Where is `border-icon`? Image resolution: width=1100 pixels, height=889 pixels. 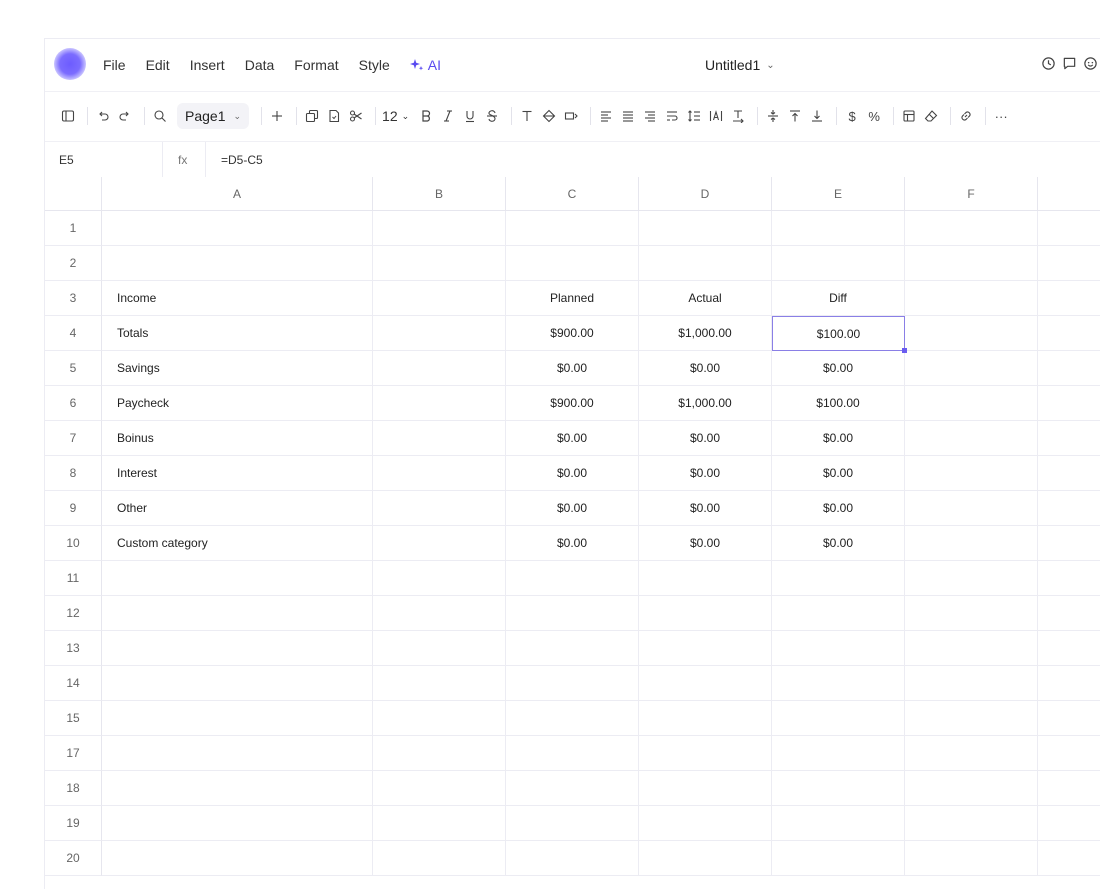 border-icon is located at coordinates (571, 116).